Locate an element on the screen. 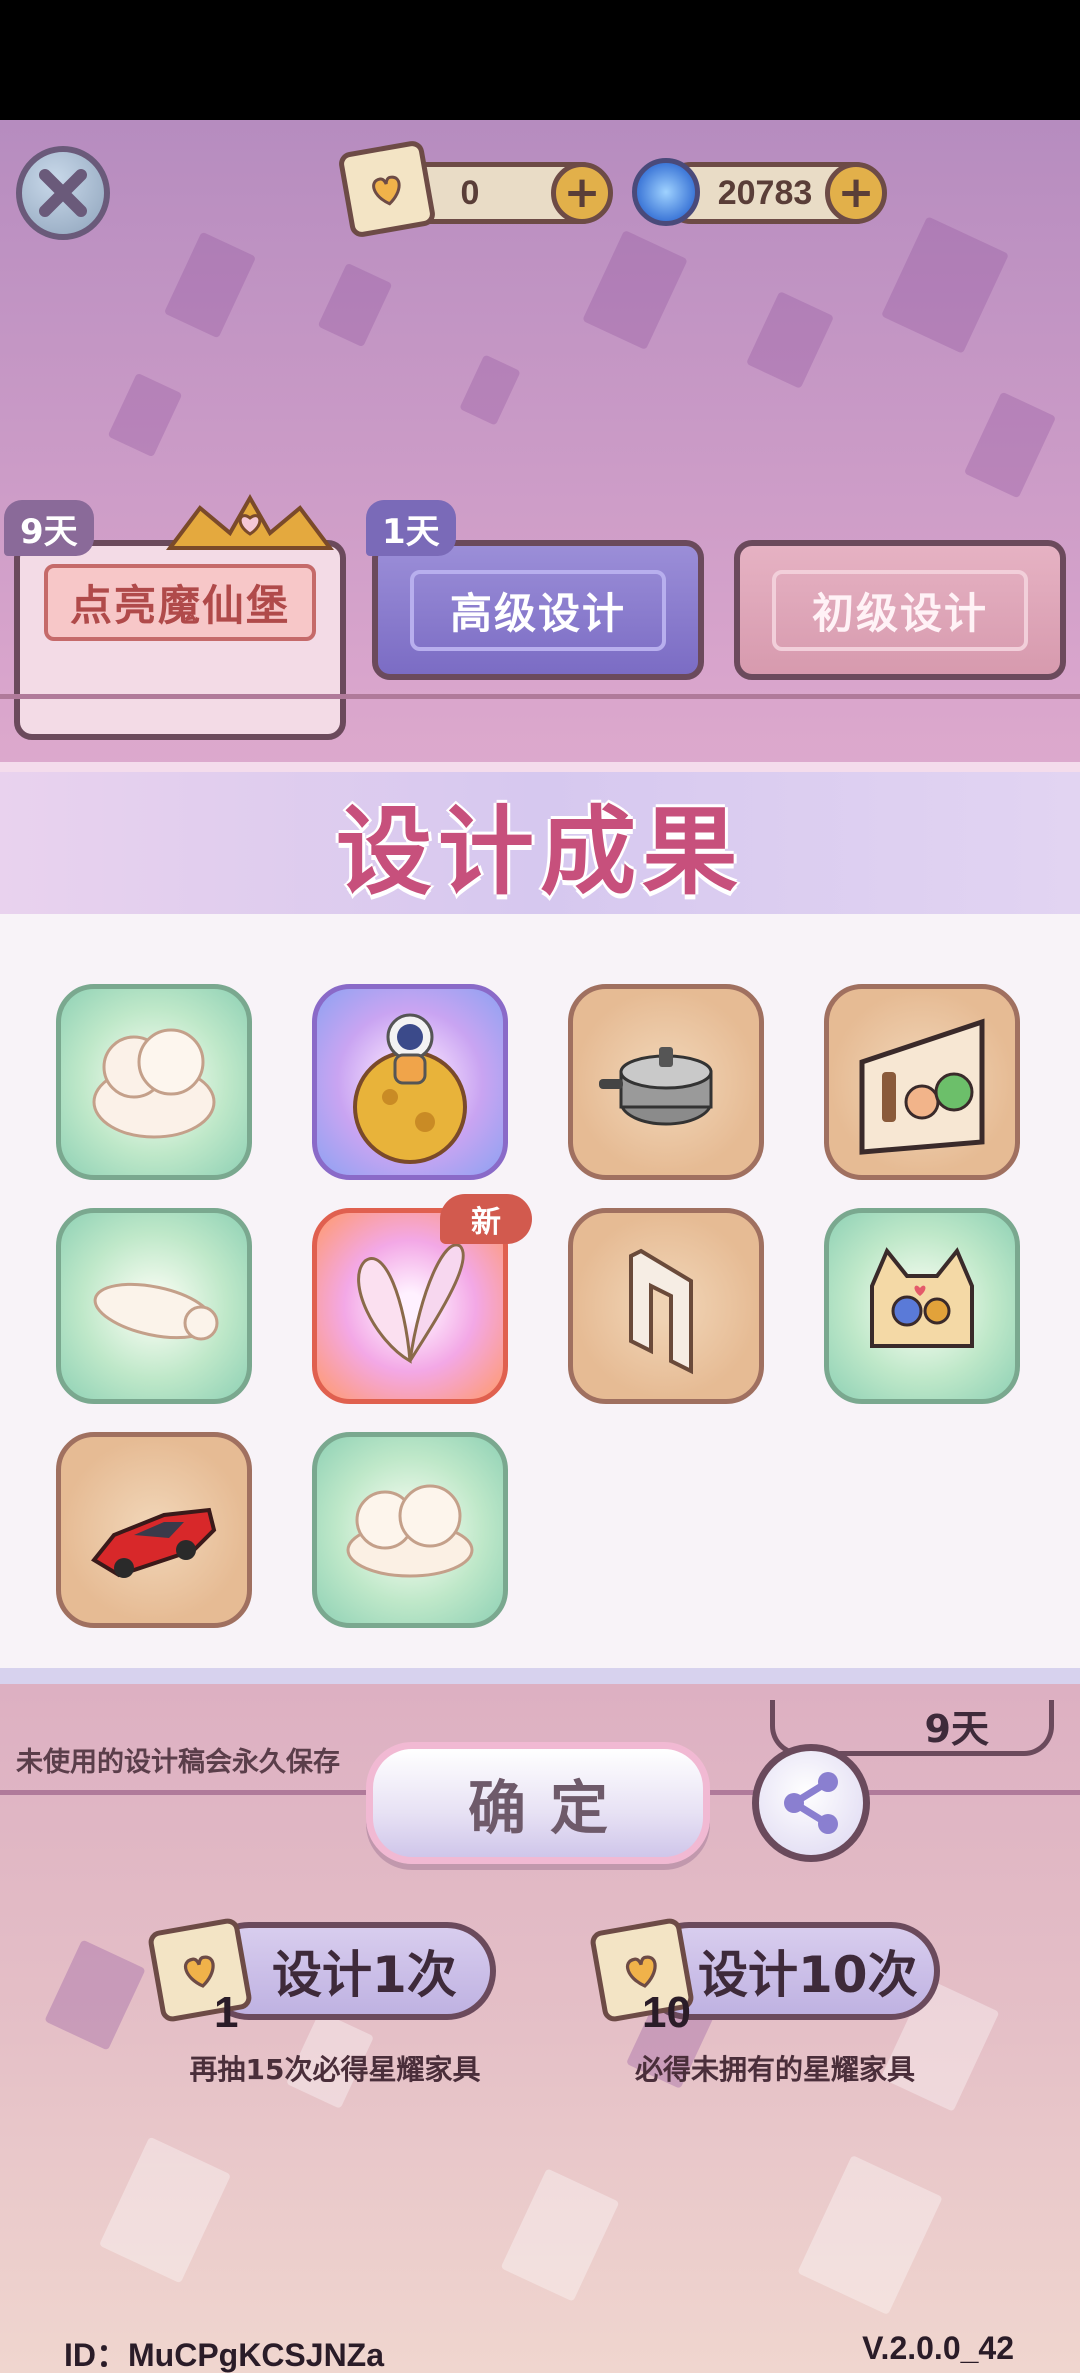 The image size is (1080, 2373). result-panel-header: 设计成果 is located at coordinates (540, 838).